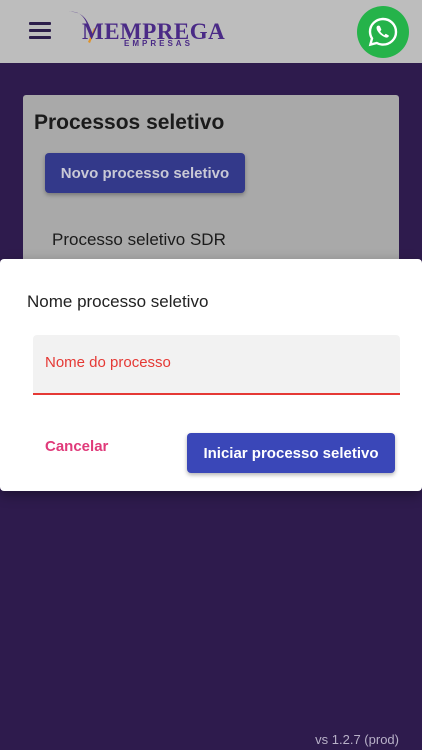 The height and width of the screenshot is (750, 422). I want to click on process-name-input, so click(215, 362).